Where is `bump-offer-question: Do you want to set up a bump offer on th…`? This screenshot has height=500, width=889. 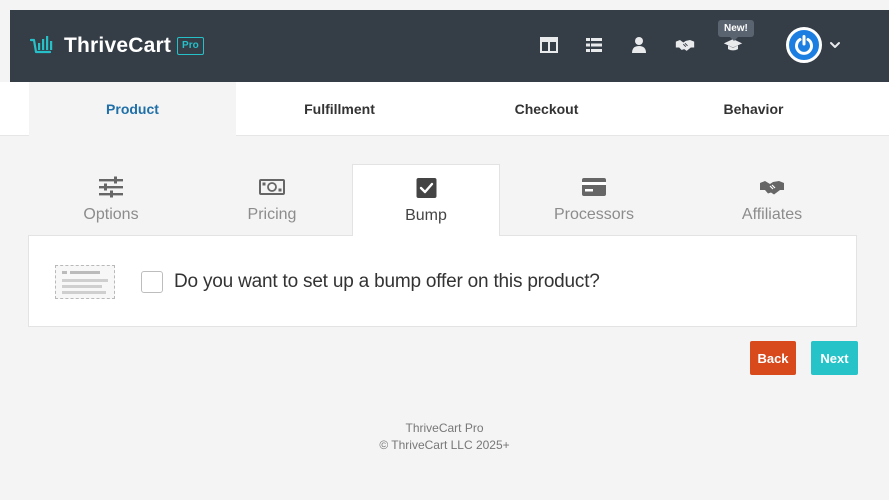
bump-offer-question: Do you want to set up a bump offer on th… is located at coordinates (387, 282).